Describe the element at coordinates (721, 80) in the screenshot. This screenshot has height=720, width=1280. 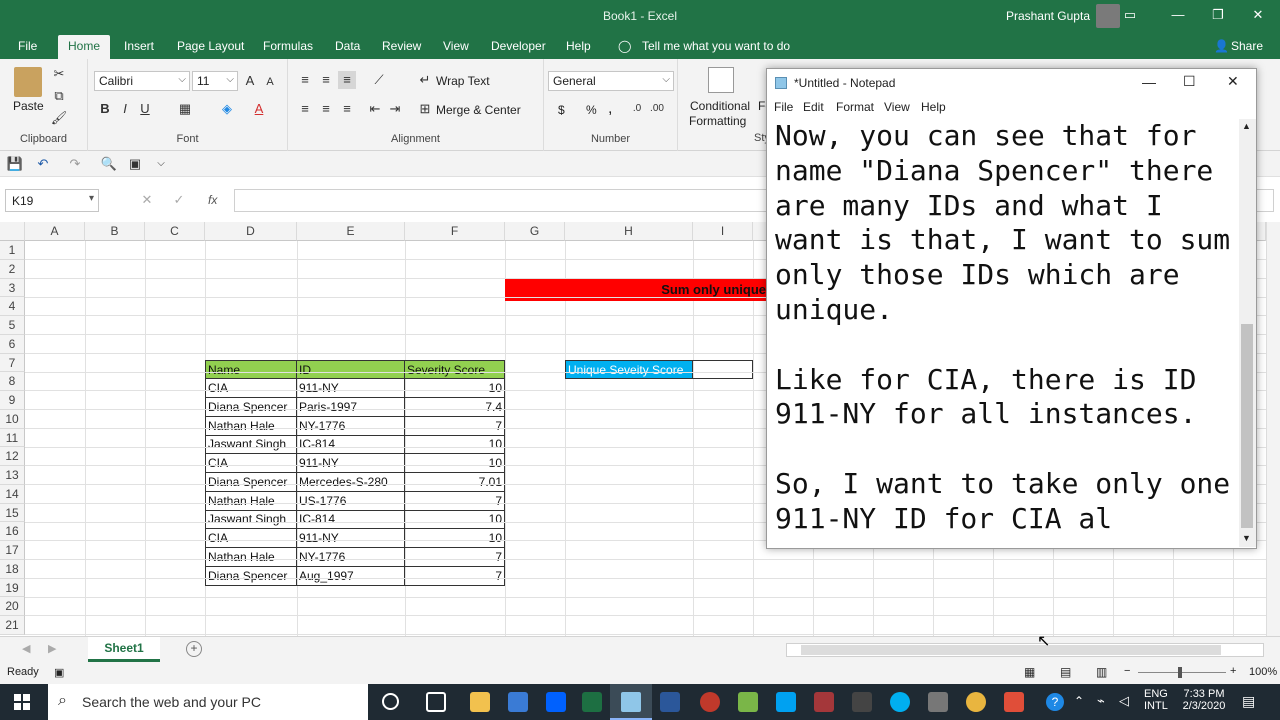
I see `conditional-formatting-icon` at that location.